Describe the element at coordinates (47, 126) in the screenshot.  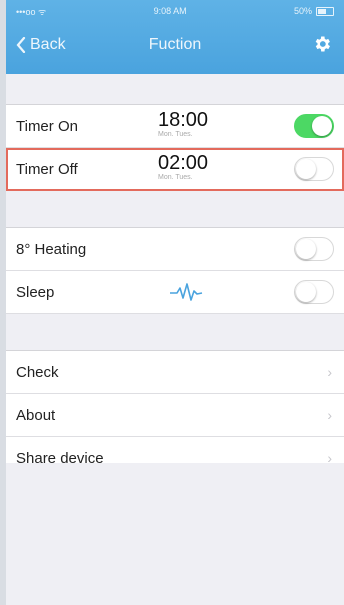
I see `timer-on-label: Timer On` at that location.